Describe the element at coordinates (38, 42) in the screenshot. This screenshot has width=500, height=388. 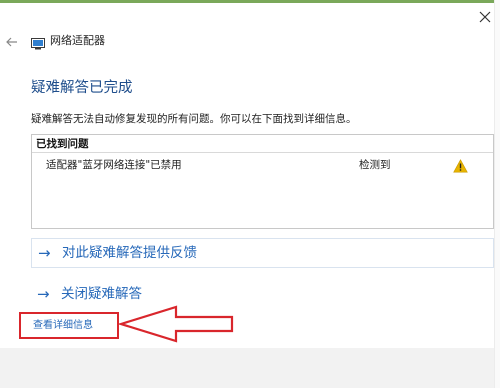
I see `network-adapter-icon` at that location.